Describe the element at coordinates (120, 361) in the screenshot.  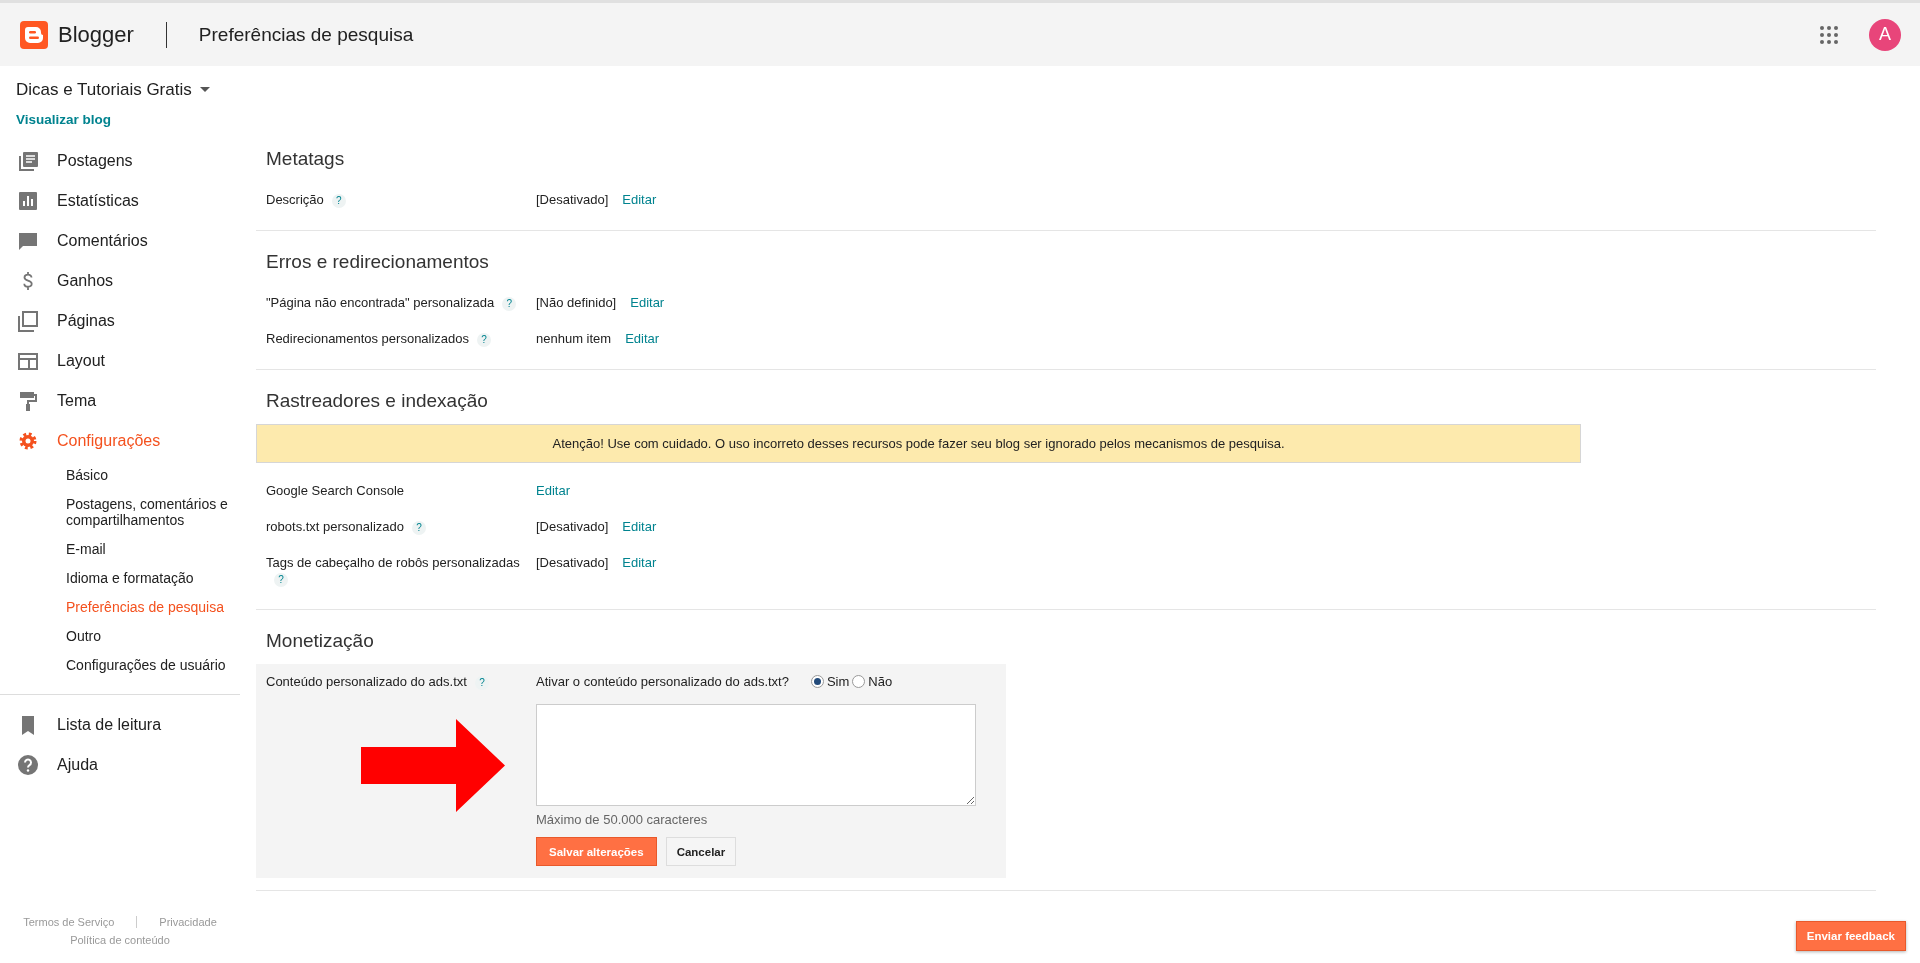
I see `sidebar-item: Layout` at that location.